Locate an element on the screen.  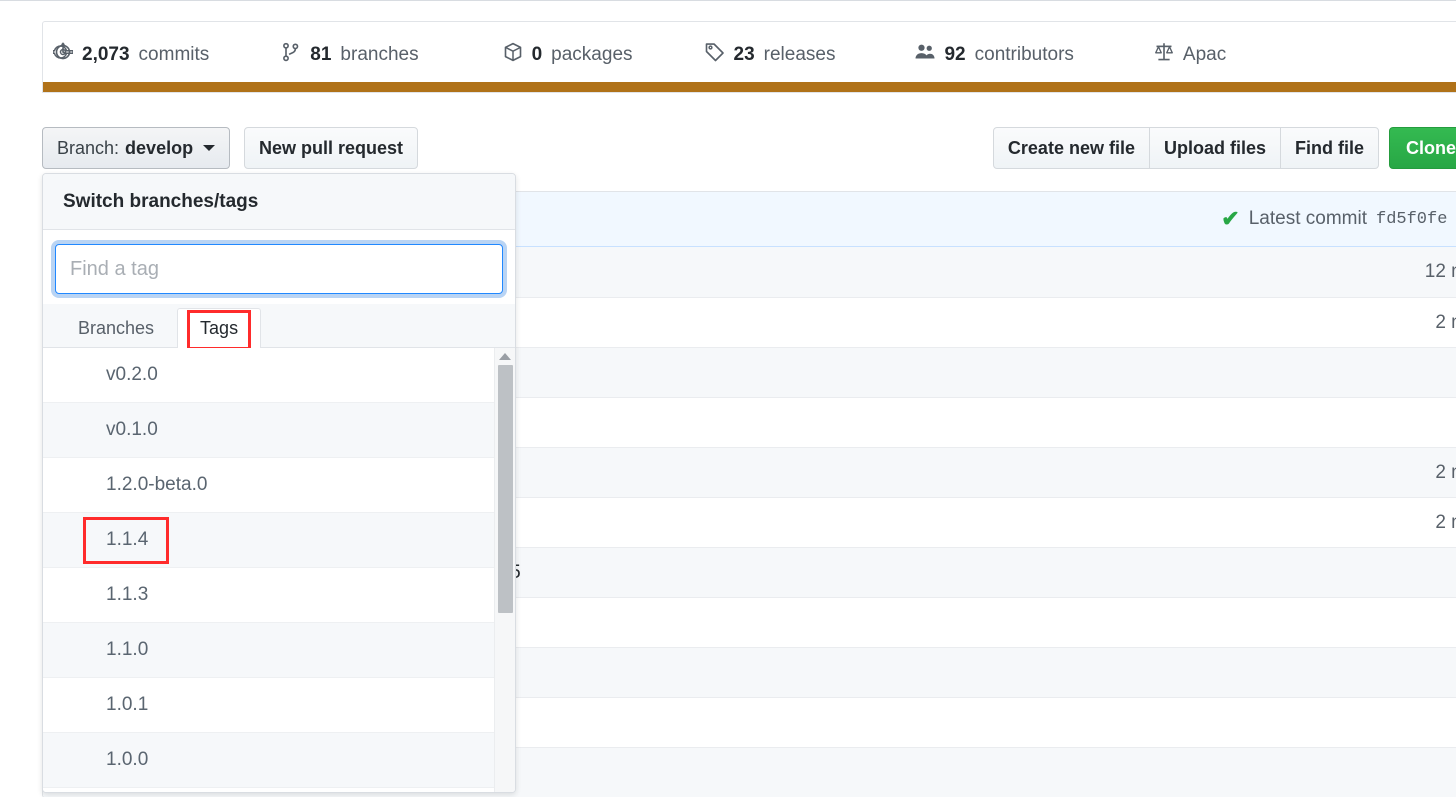
dropdown-tab-tags: Tags is located at coordinates (219, 329).